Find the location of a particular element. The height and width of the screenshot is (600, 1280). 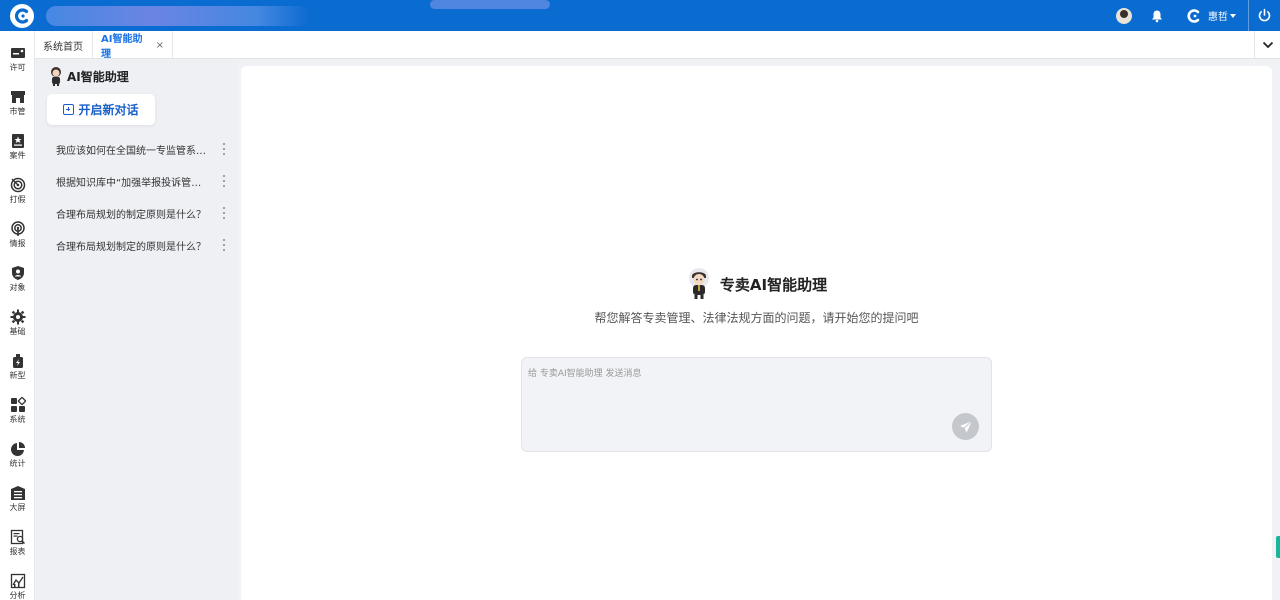

rail-label: 案件 is located at coordinates (17, 155).